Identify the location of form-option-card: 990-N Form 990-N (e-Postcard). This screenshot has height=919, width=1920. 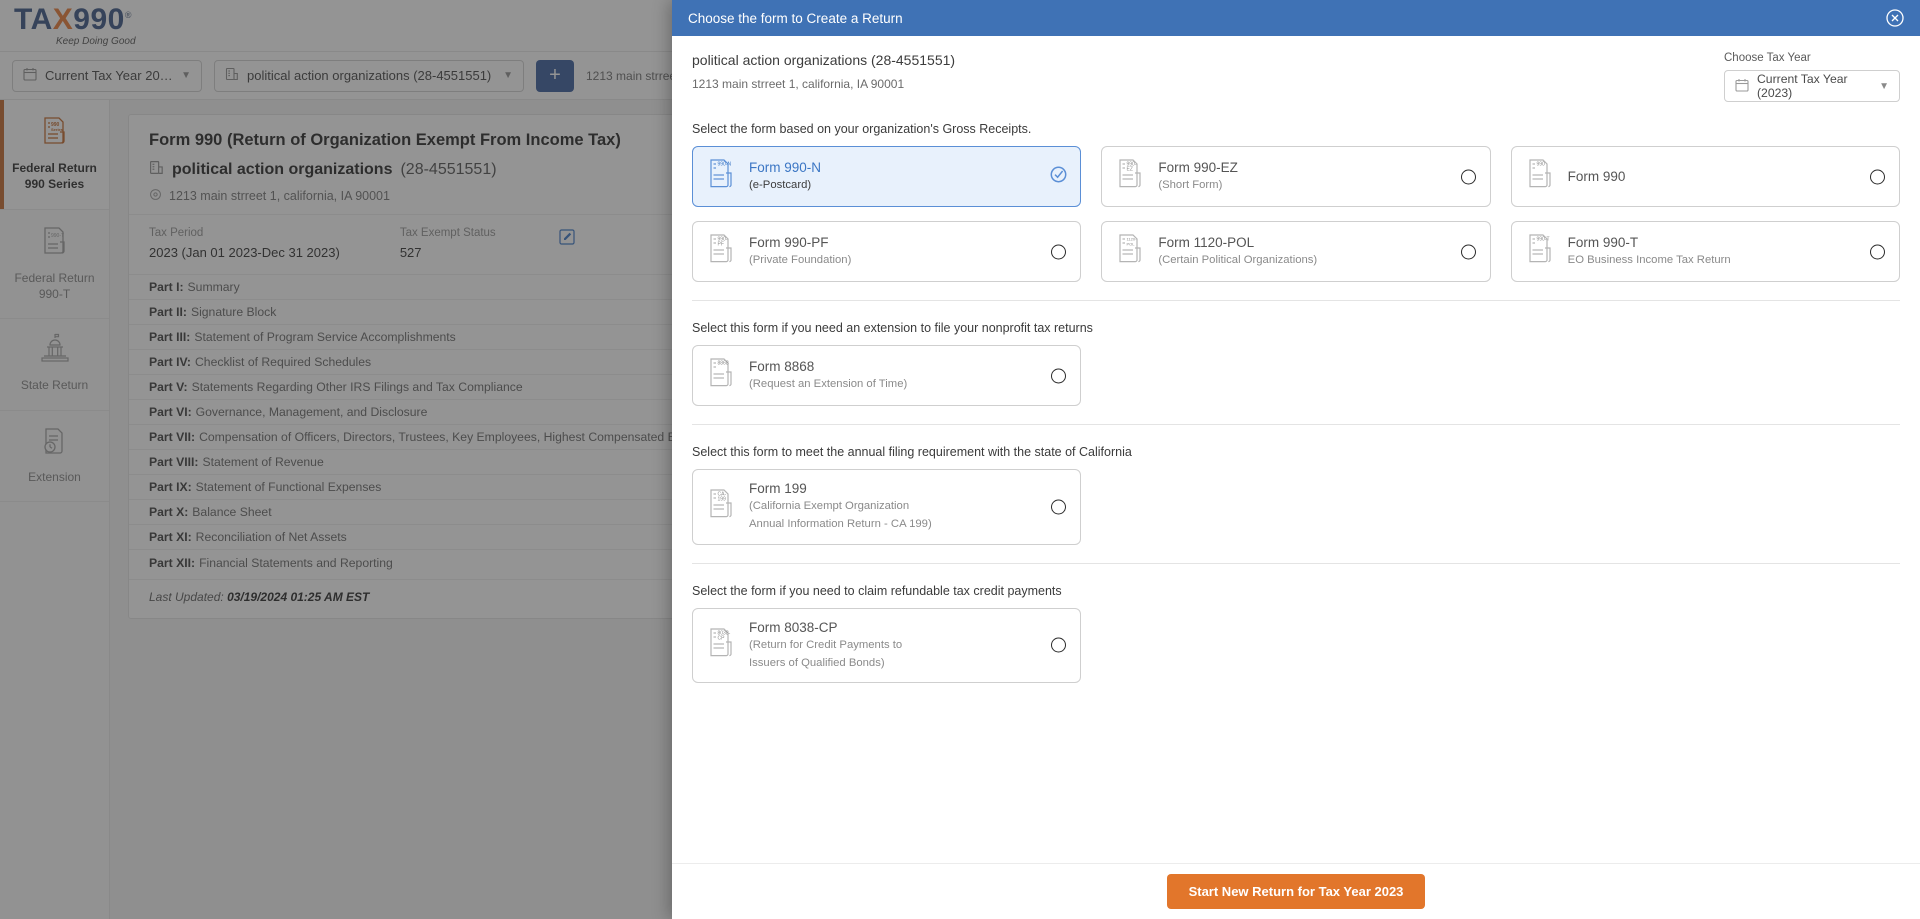
(887, 176).